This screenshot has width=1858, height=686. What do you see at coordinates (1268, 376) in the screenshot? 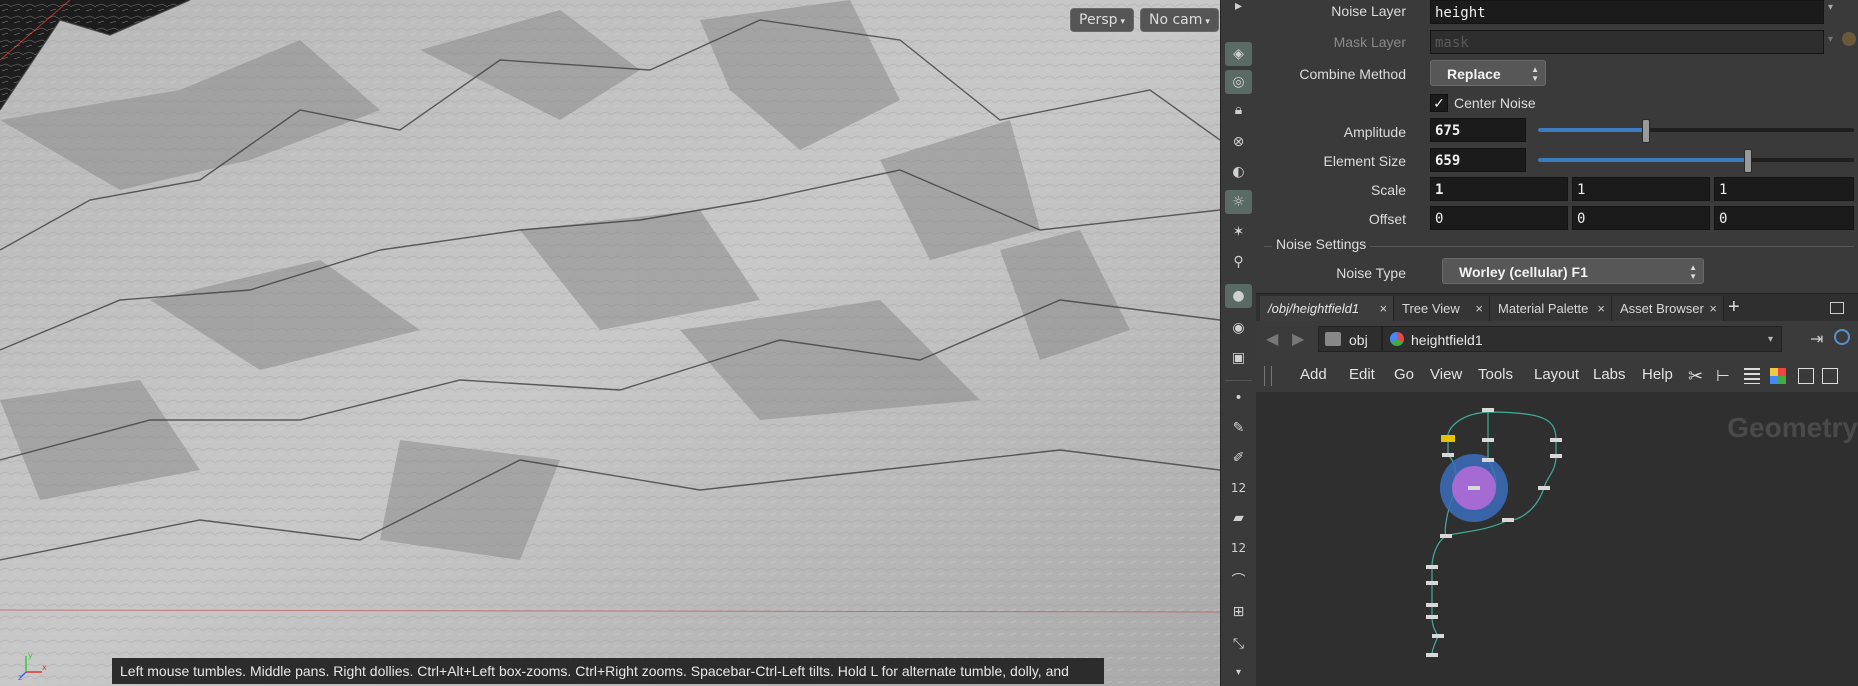
I see `menu-grip-icon` at bounding box center [1268, 376].